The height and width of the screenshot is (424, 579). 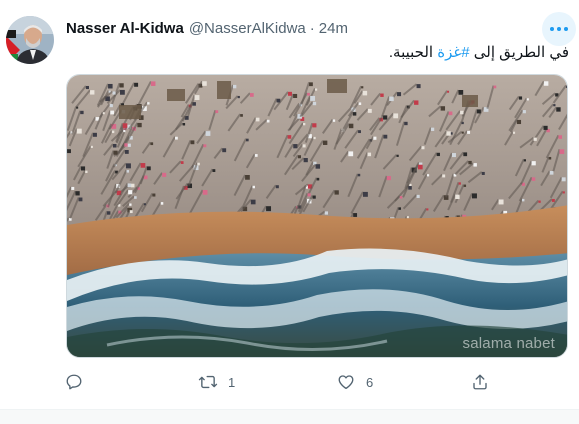 I want to click on reply-button, so click(x=76, y=382).